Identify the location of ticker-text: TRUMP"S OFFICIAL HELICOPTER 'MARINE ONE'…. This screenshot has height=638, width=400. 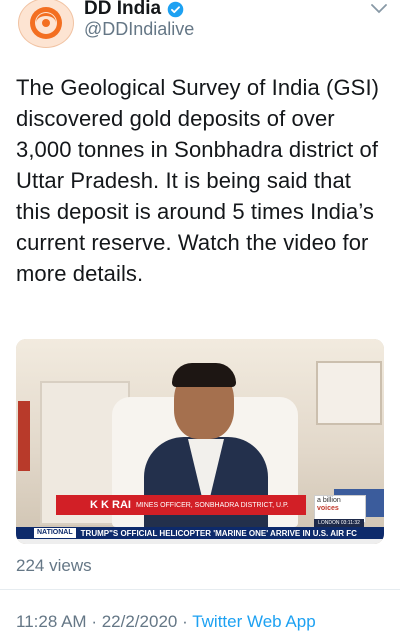
(218, 533).